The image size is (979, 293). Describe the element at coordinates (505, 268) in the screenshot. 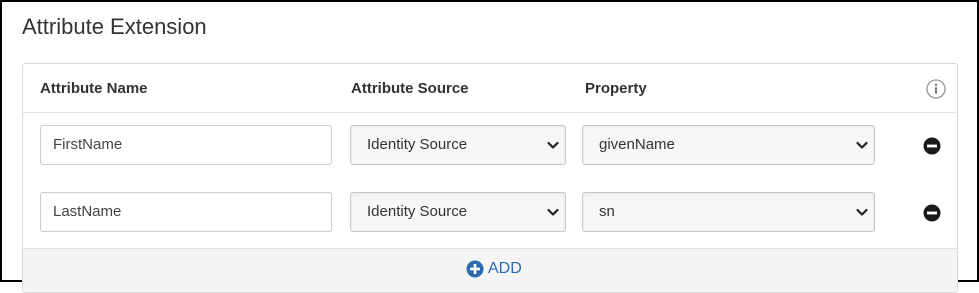

I see `add-button-label: ADD` at that location.